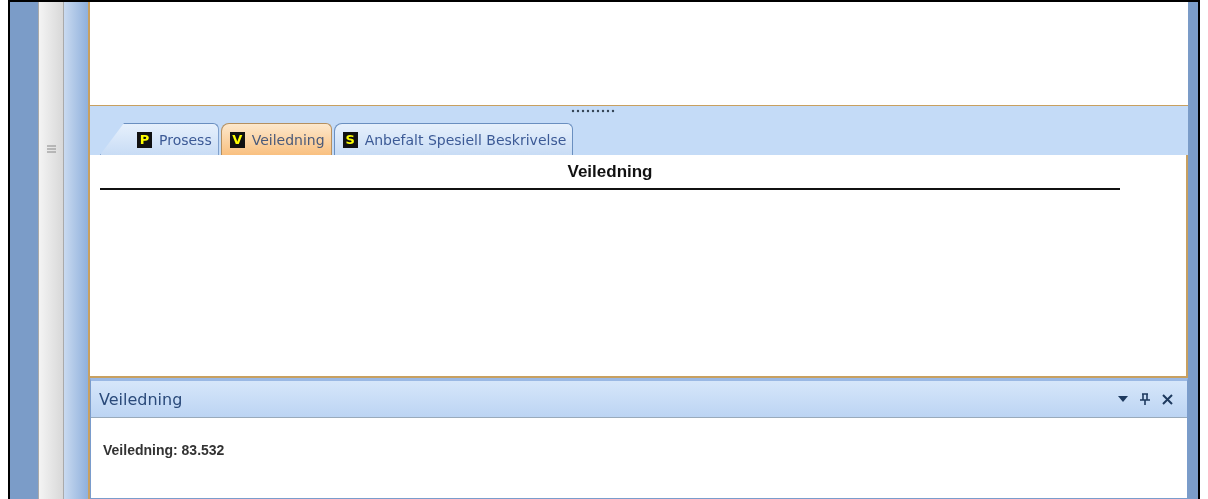  Describe the element at coordinates (276, 139) in the screenshot. I see `tab: V Veiledning` at that location.